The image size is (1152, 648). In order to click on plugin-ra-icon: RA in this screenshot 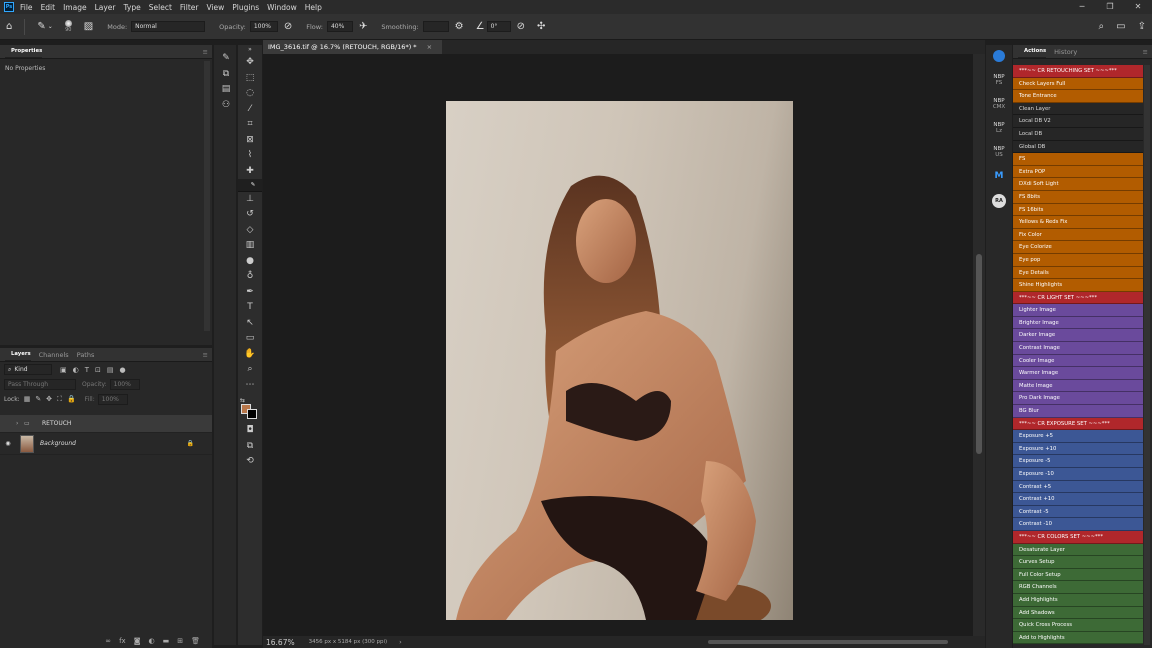, I will do `click(999, 201)`.